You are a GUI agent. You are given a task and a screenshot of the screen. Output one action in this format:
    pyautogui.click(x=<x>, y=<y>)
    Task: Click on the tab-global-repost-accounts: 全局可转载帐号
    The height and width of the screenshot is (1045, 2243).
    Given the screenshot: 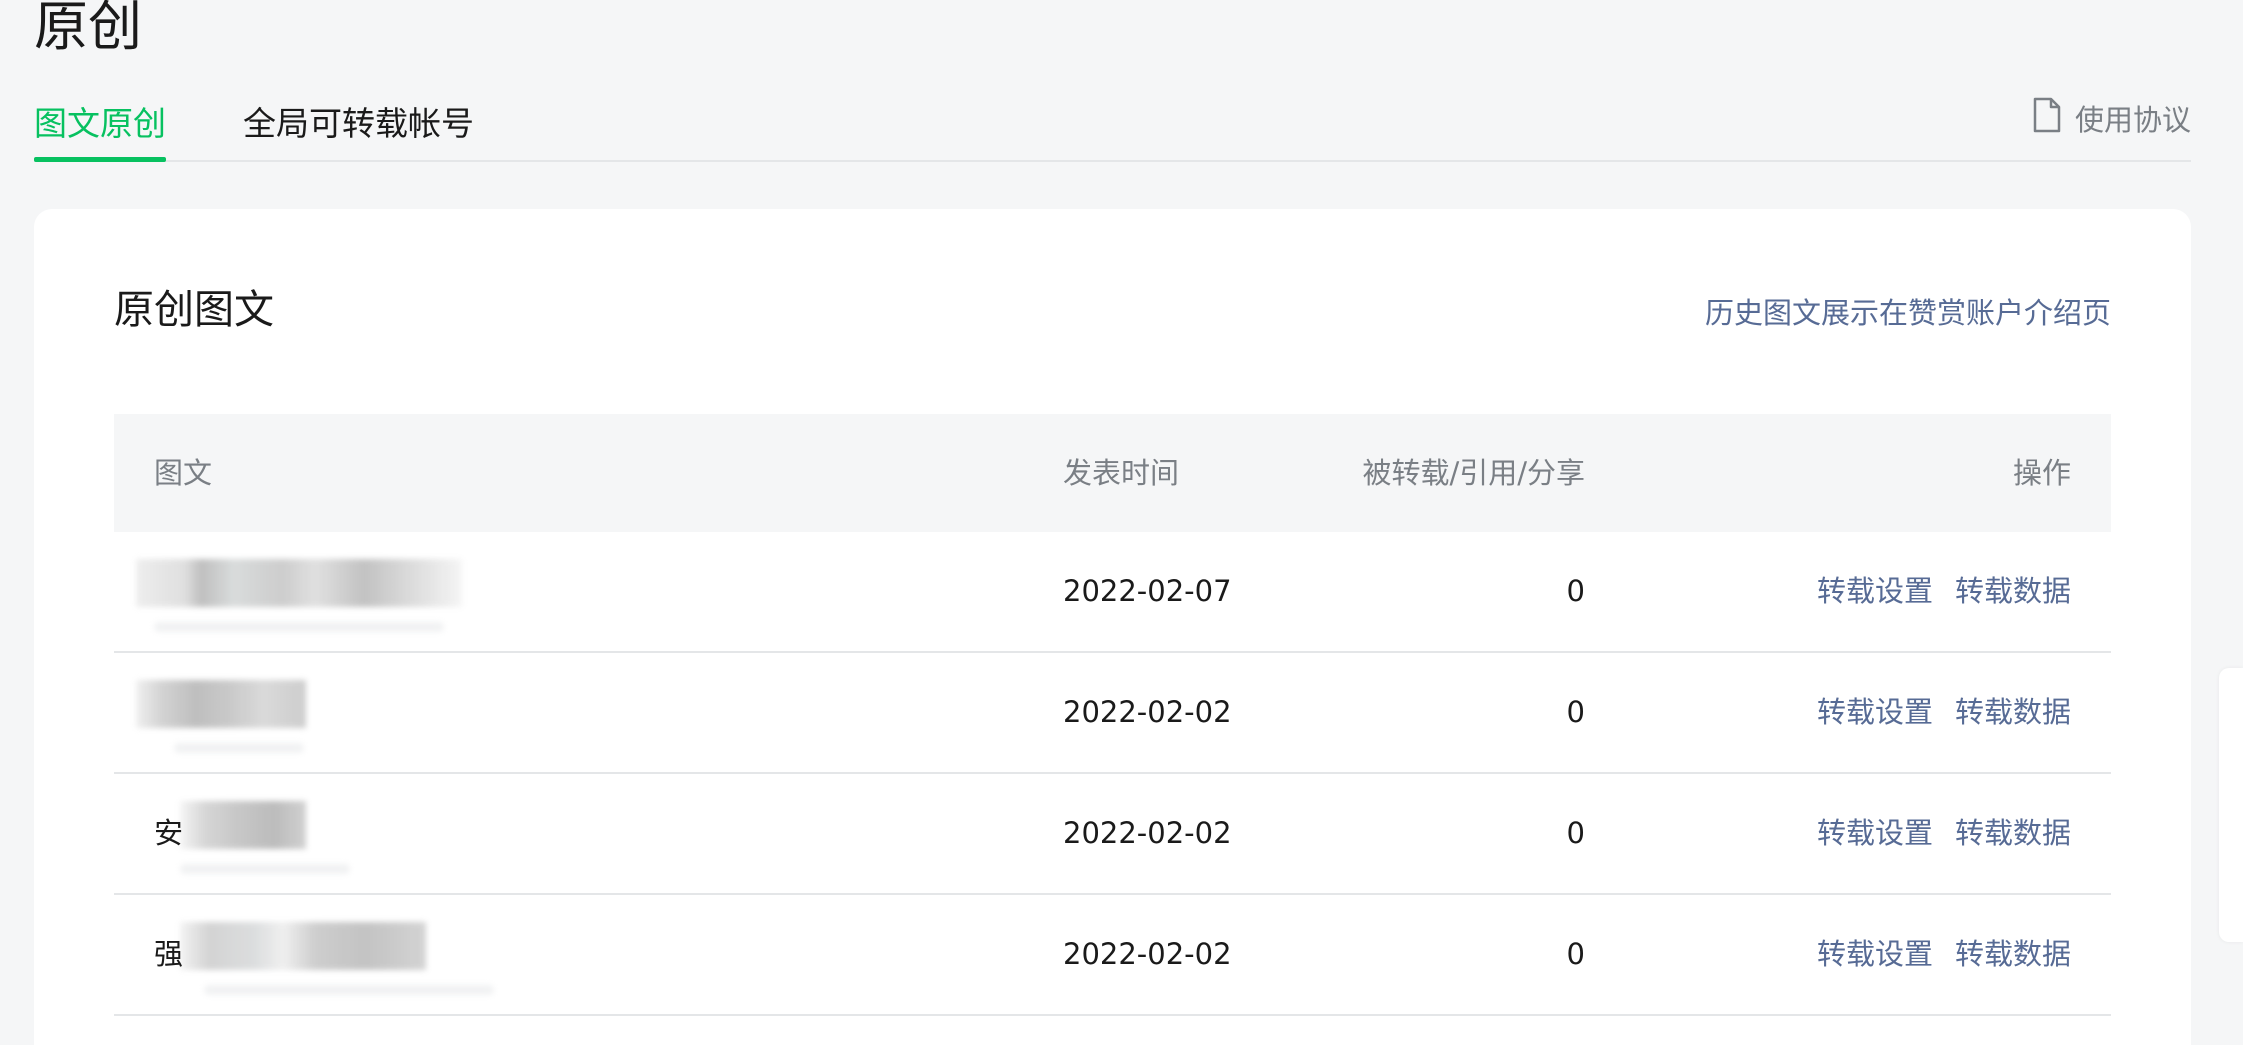 What is the action you would take?
    pyautogui.click(x=358, y=132)
    